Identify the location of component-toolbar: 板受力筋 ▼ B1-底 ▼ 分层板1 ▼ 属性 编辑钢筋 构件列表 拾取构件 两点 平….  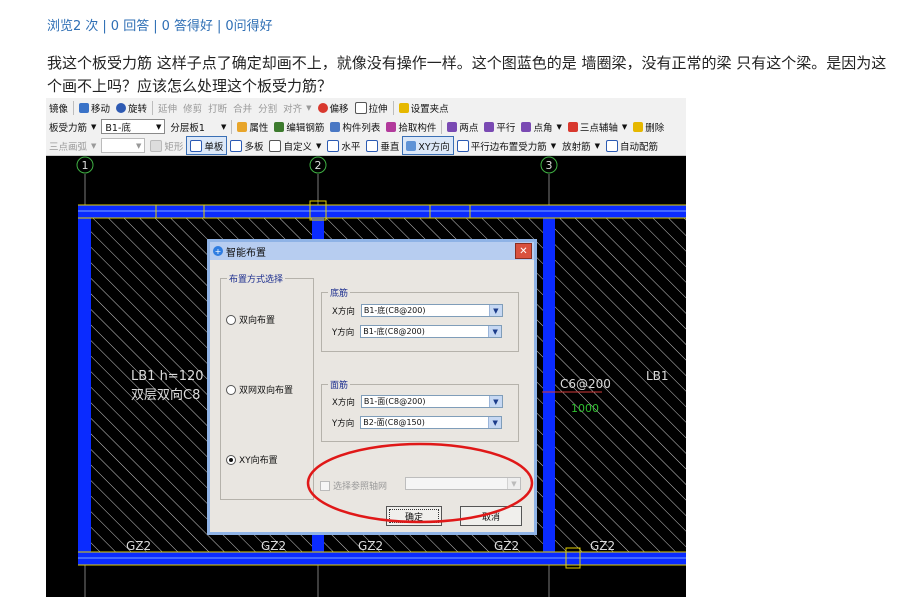
(366, 127).